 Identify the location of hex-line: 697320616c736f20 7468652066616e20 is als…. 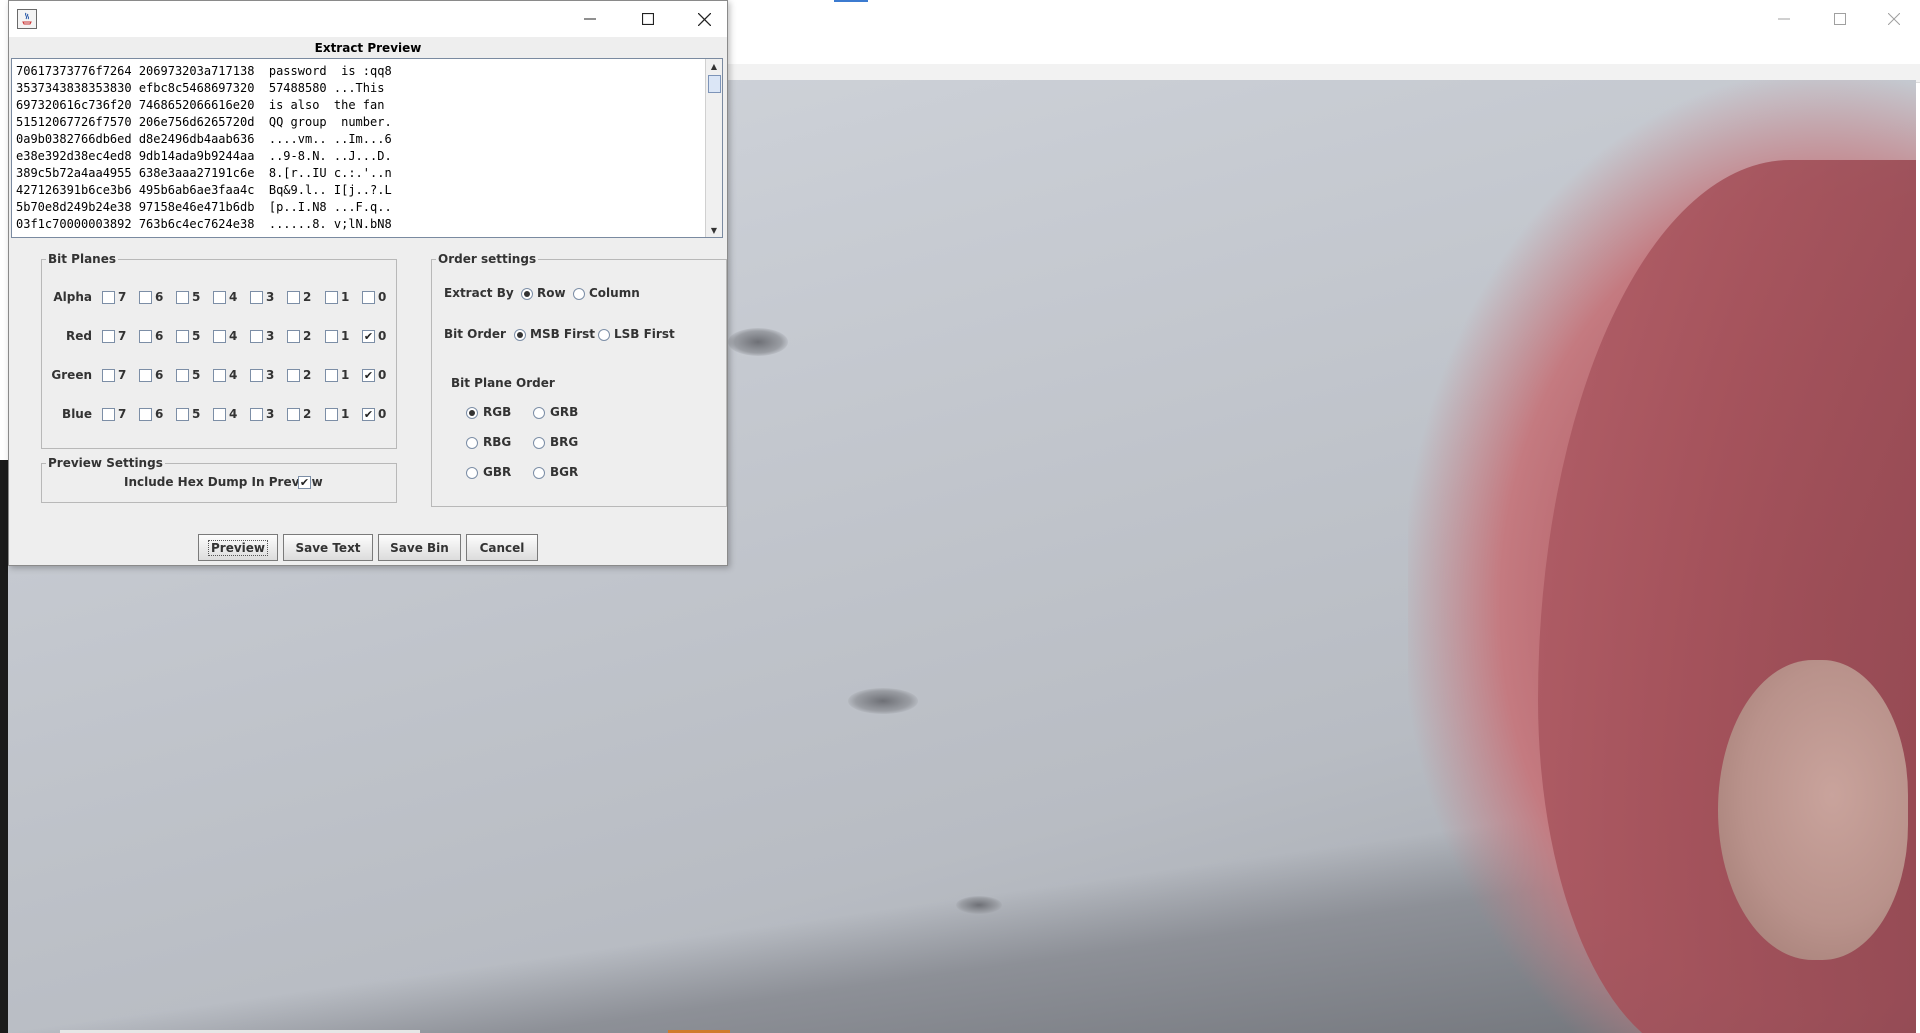
(200, 105).